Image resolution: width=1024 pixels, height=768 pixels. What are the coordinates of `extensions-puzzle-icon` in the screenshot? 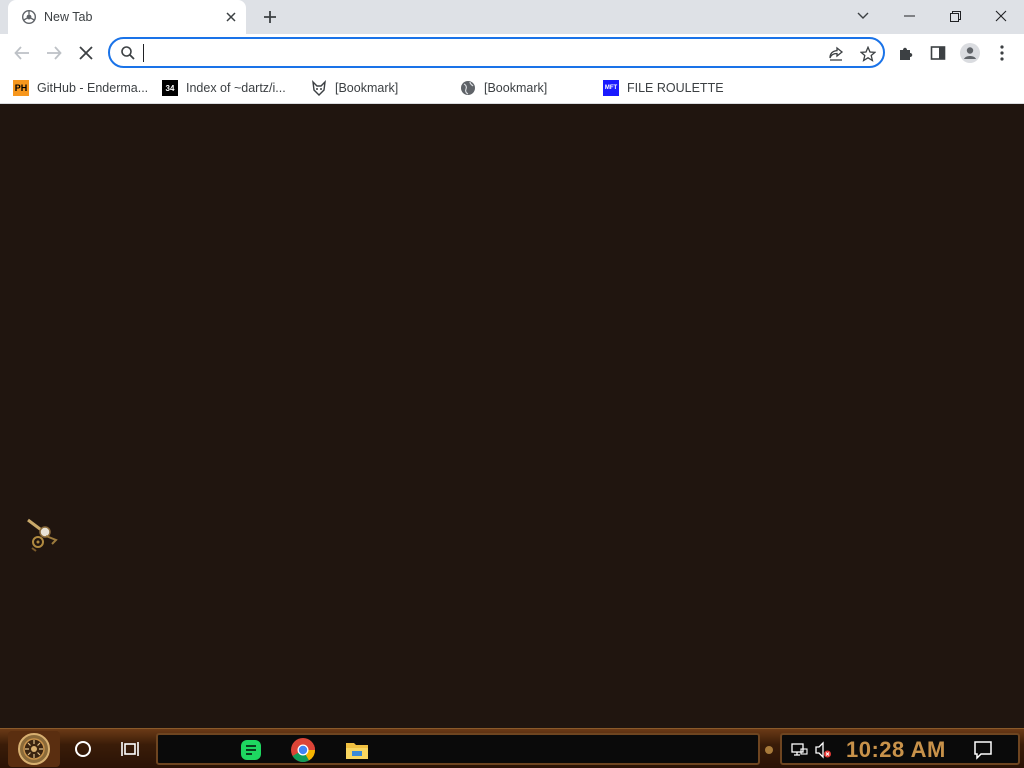 It's located at (906, 53).